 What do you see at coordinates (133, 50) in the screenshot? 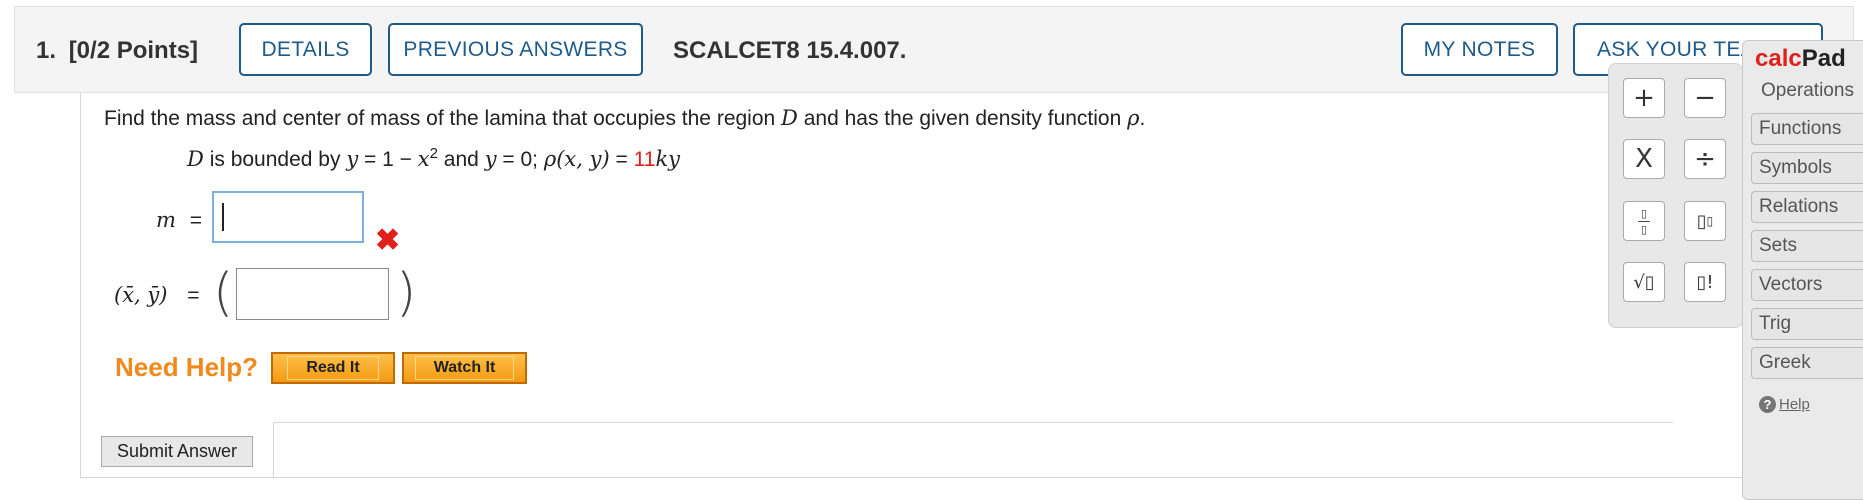
I see `points-label: [0/2 Points]` at bounding box center [133, 50].